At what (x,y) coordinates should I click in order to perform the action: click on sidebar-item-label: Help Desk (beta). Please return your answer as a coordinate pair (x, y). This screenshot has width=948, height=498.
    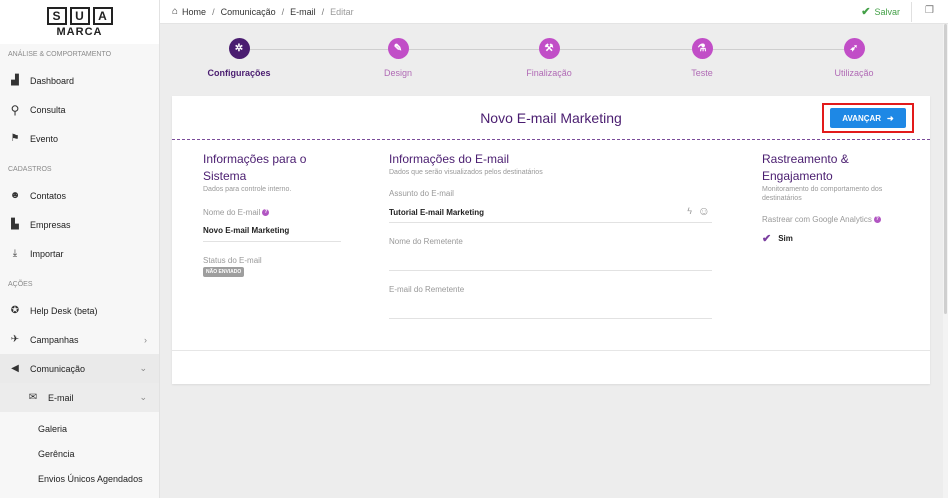
    Looking at the image, I should click on (64, 310).